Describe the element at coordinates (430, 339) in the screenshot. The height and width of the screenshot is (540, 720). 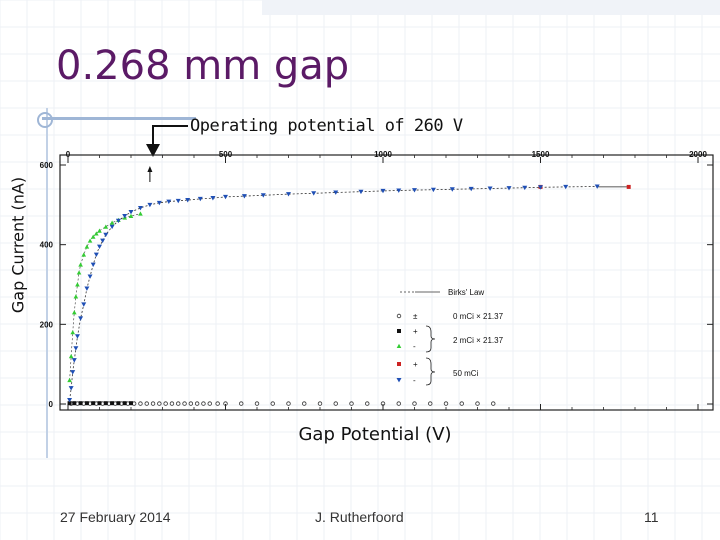
I see `legend-brace` at that location.